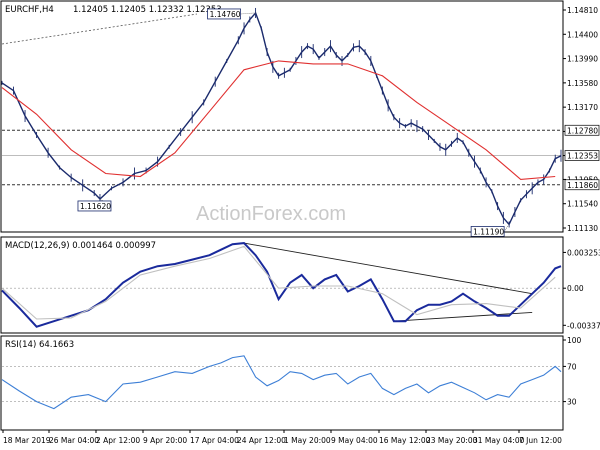 Image resolution: width=600 pixels, height=450 pixels. Describe the element at coordinates (572, 371) in the screenshot. I see `rsi-y-axis: 100 70 30` at that location.